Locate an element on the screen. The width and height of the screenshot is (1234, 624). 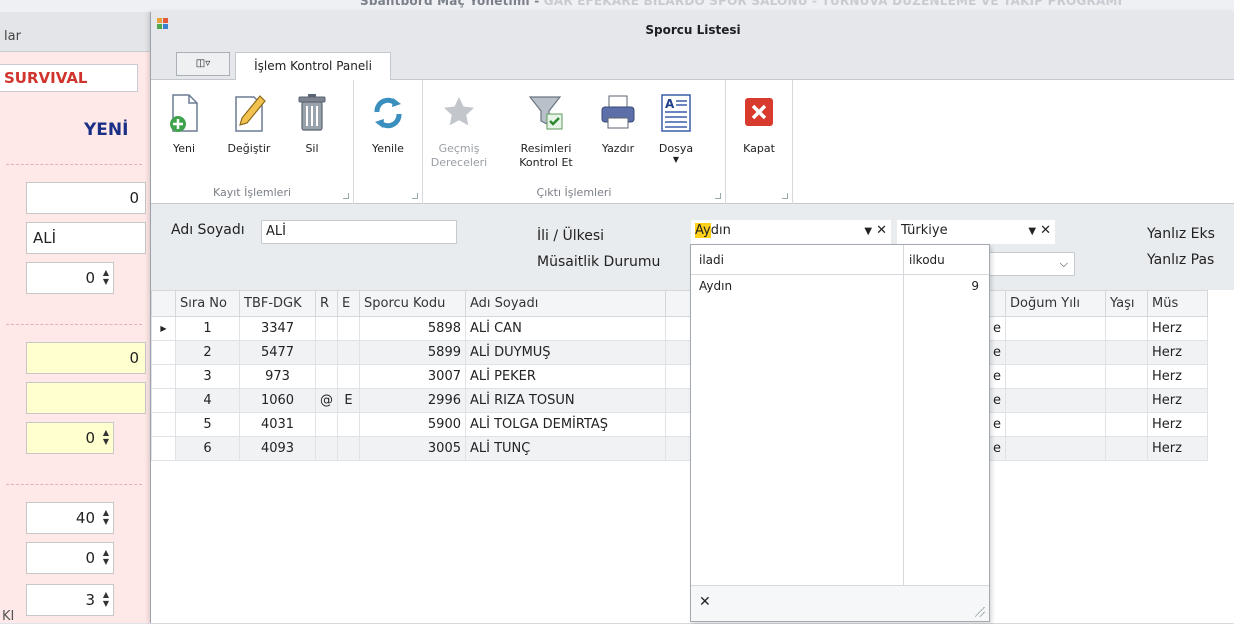
cell-tbf-dgk: 3347 is located at coordinates (277, 328).